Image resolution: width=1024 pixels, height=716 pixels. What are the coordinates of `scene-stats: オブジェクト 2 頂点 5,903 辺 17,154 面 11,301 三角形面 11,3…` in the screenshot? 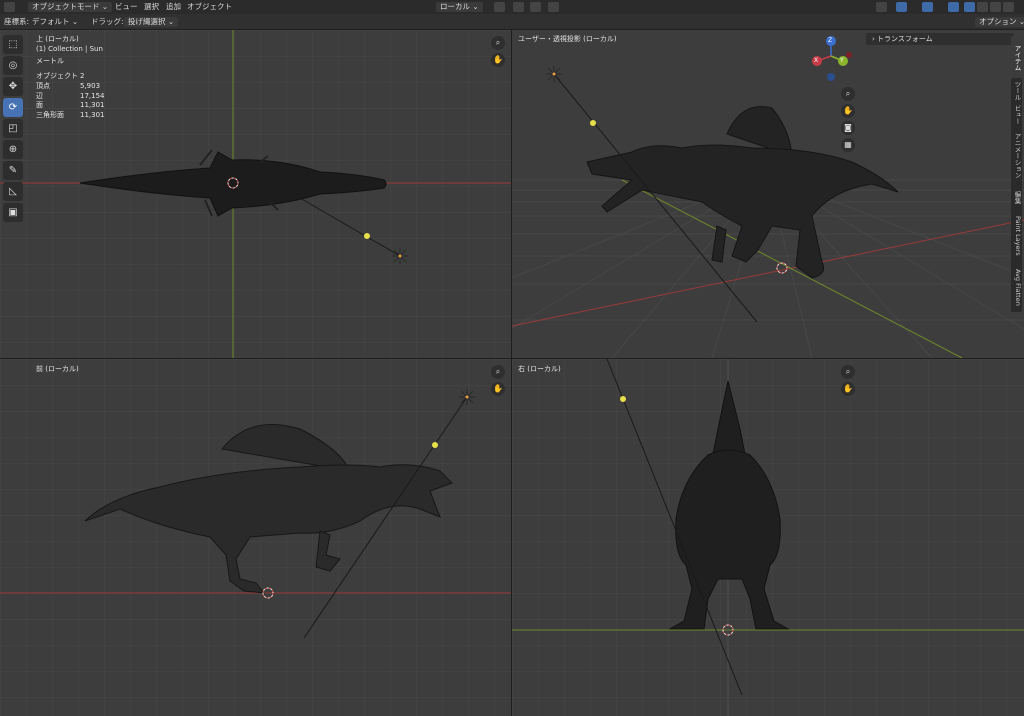 It's located at (70, 96).